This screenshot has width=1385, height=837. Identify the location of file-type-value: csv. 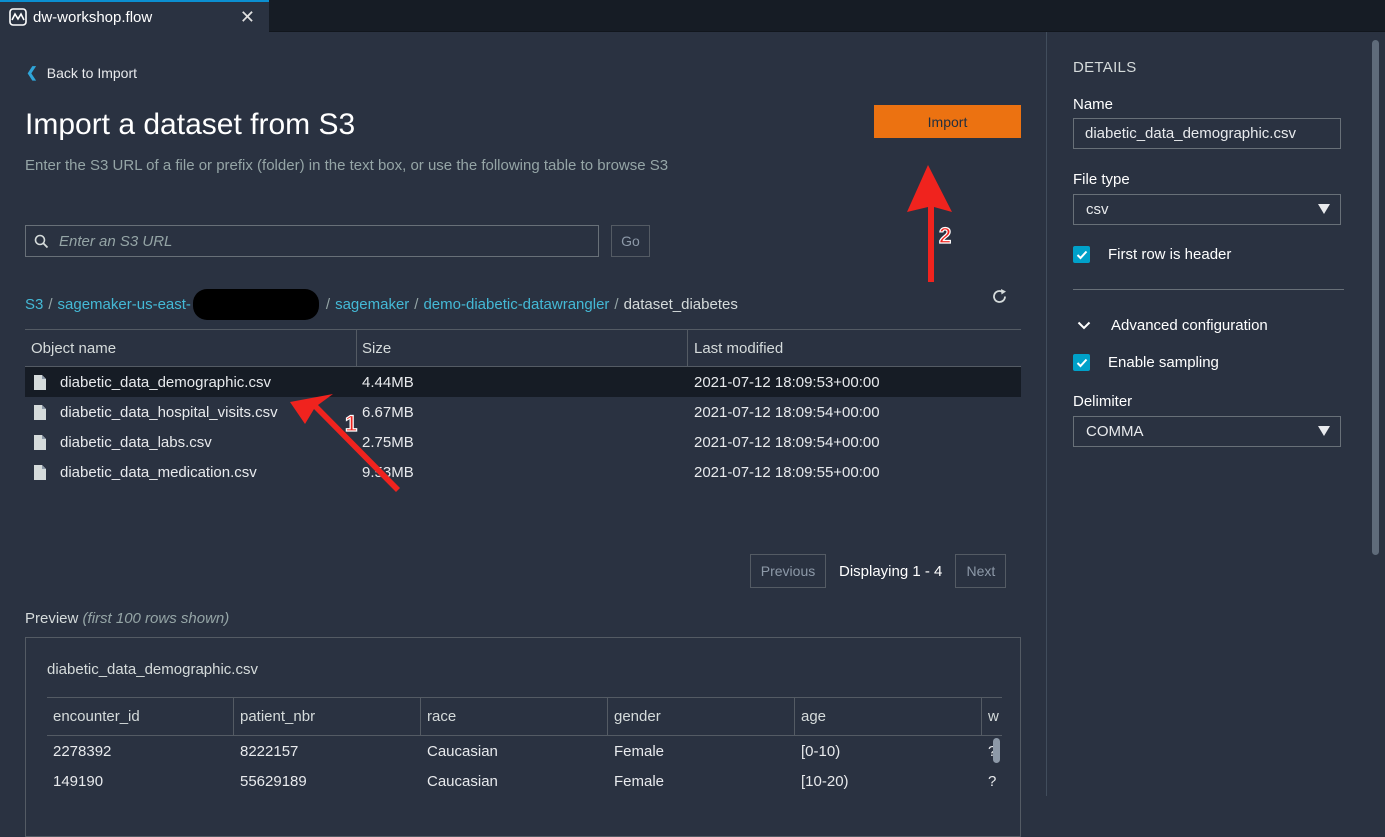
(1097, 209).